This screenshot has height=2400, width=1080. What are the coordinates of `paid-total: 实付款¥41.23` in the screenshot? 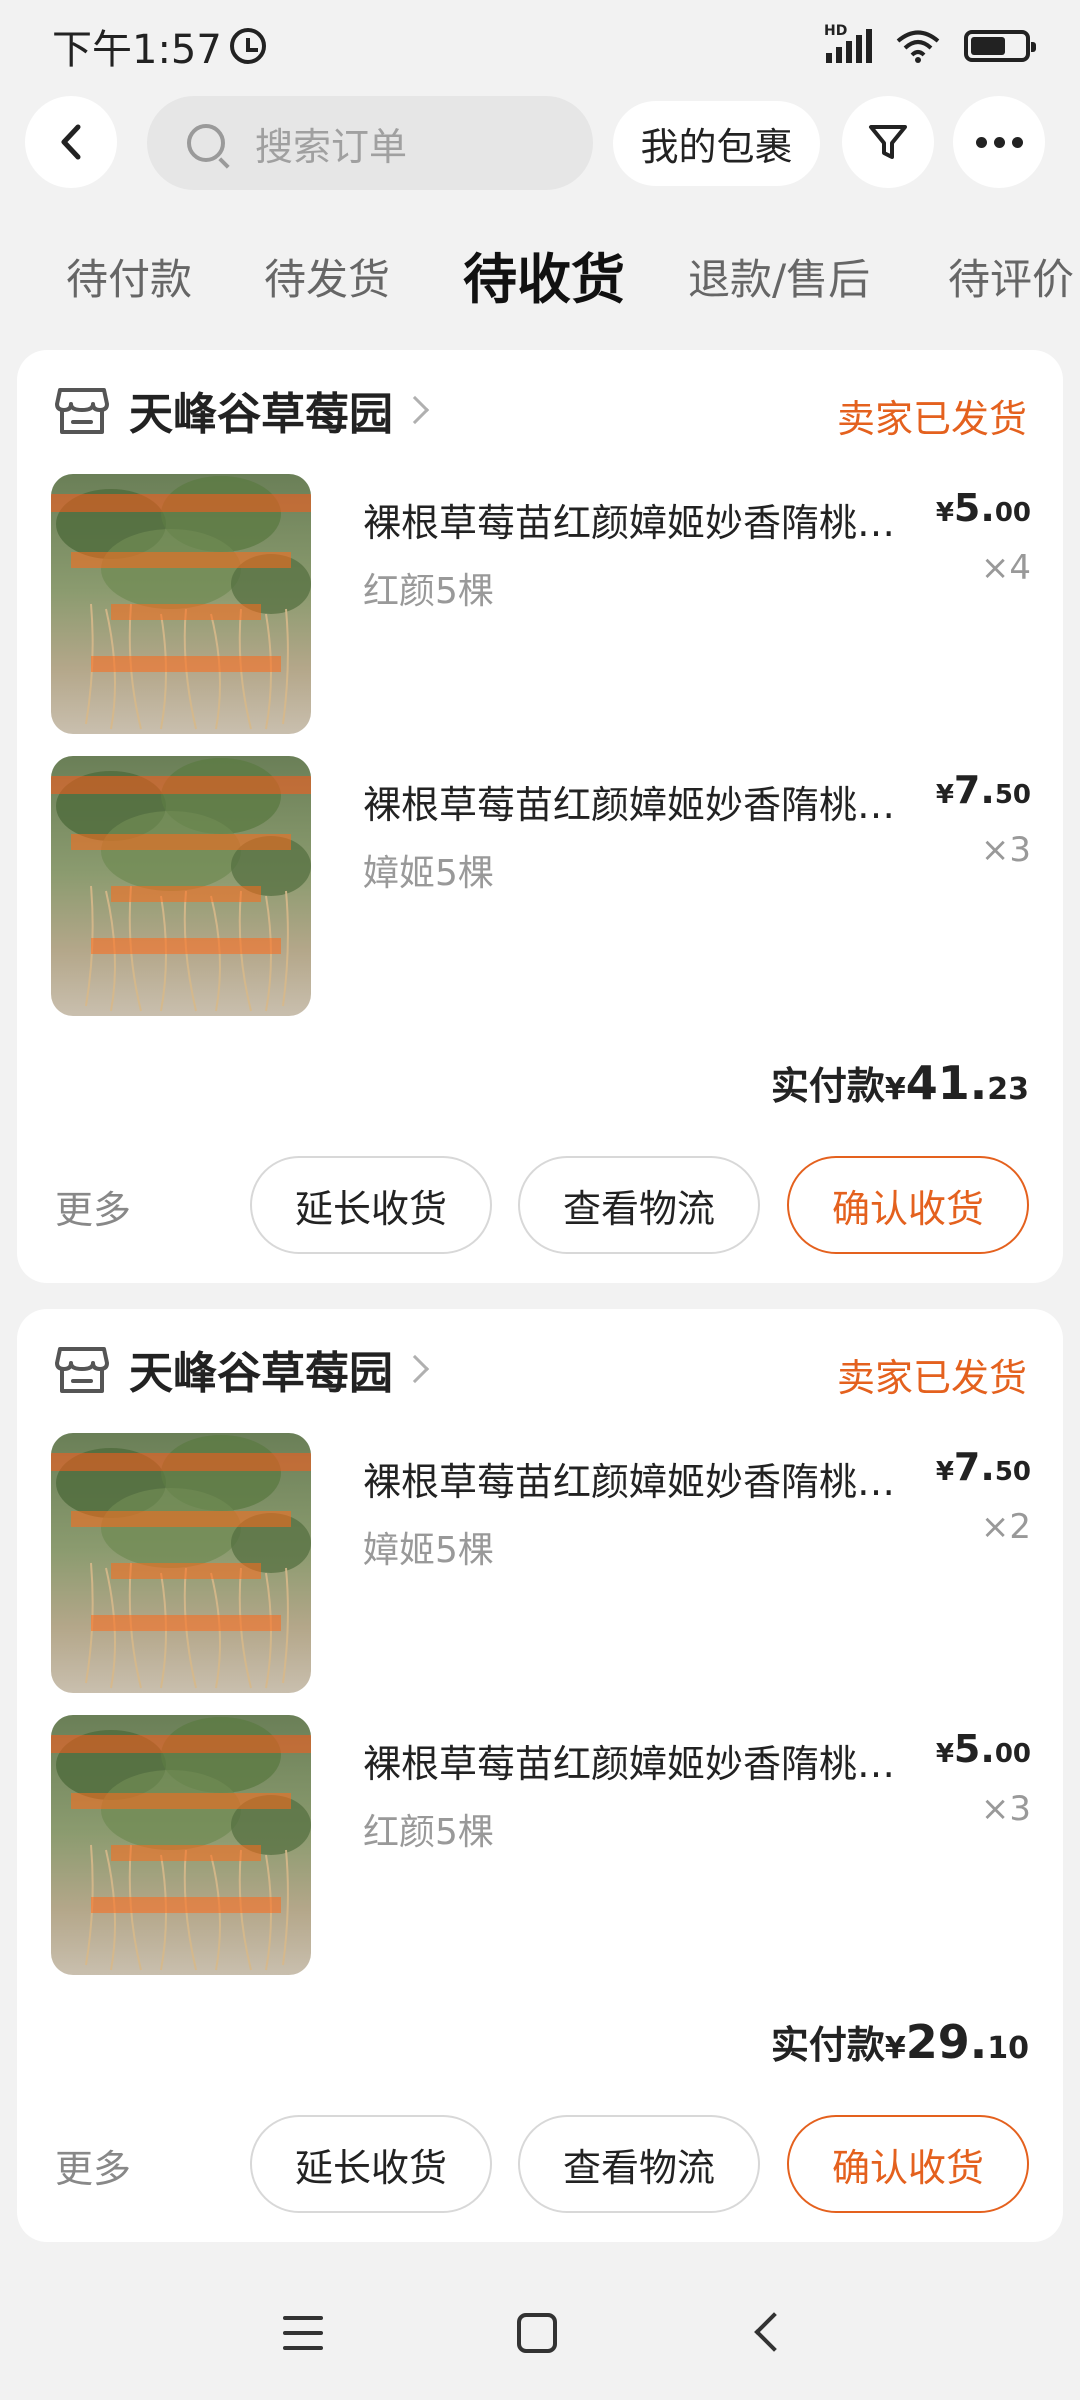 It's located at (900, 1082).